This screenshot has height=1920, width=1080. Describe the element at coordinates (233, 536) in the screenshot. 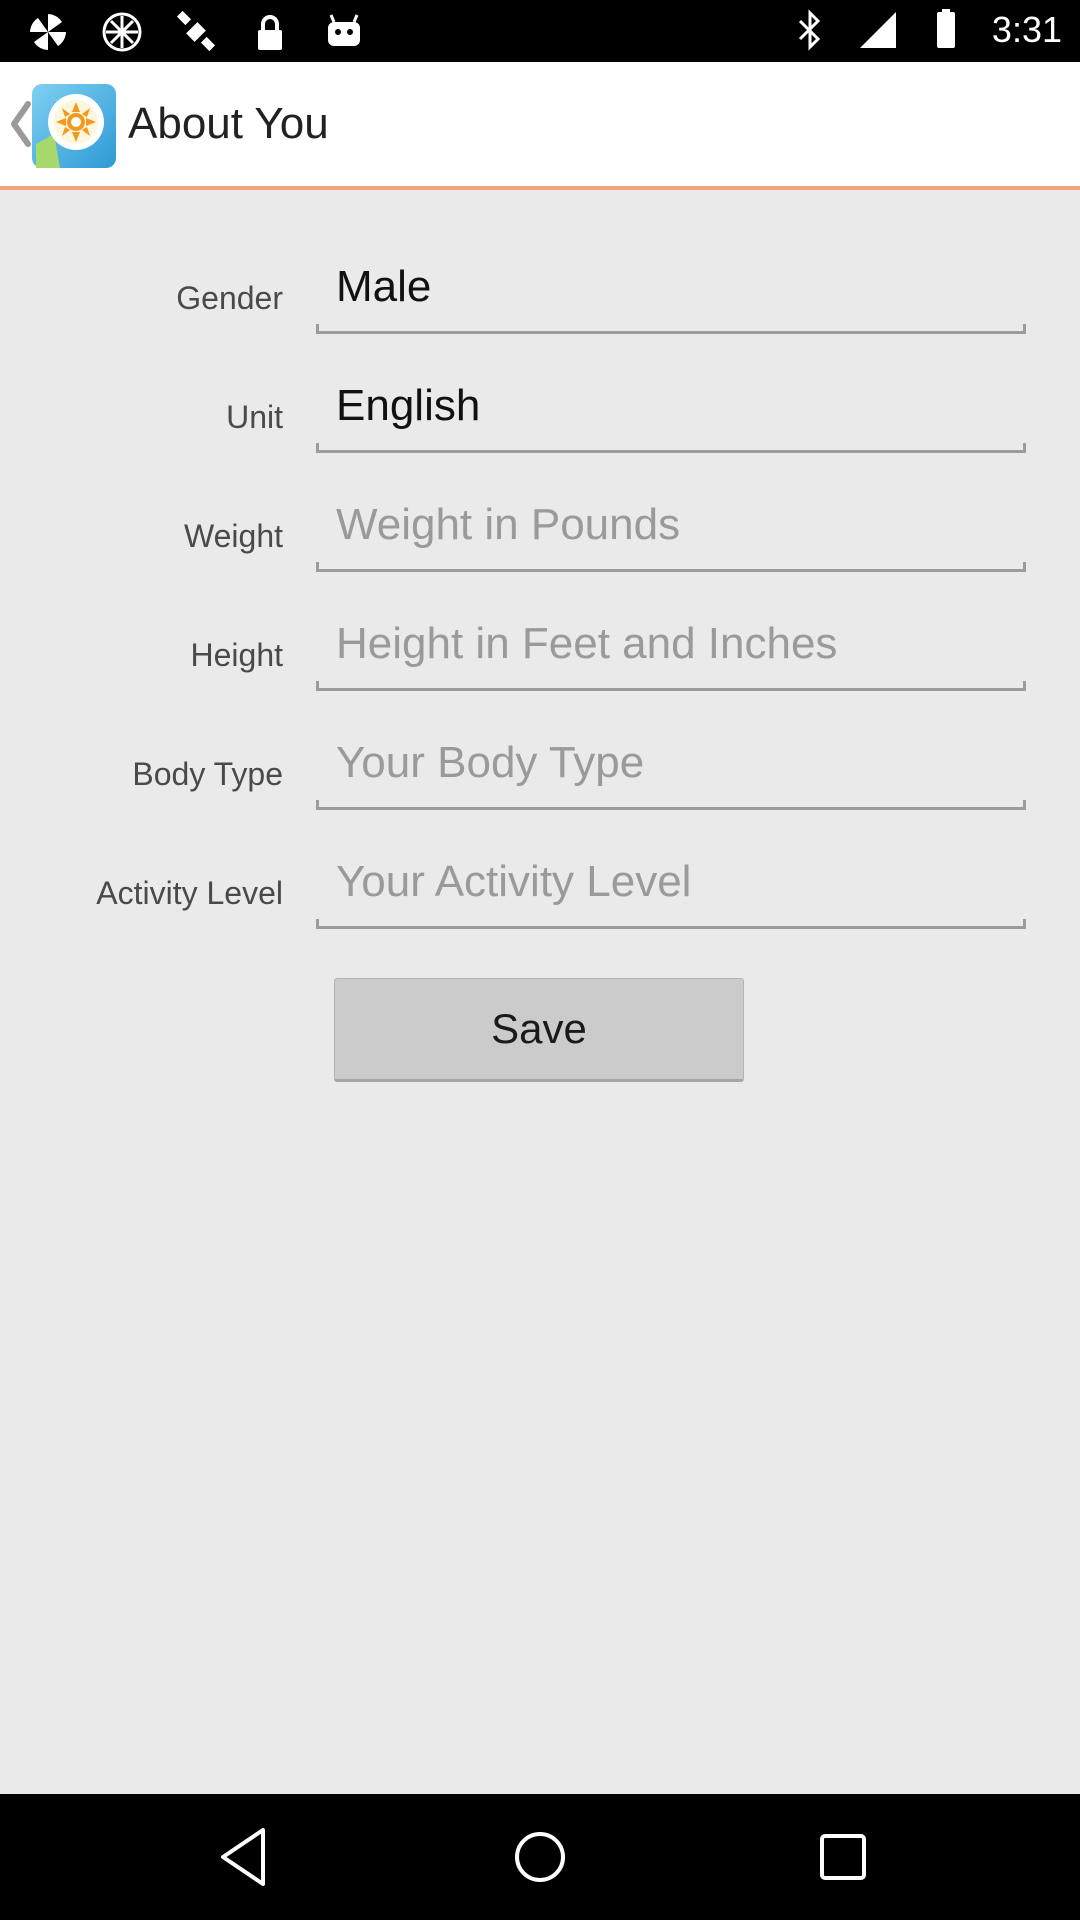

I see `weight-label: Weight` at that location.